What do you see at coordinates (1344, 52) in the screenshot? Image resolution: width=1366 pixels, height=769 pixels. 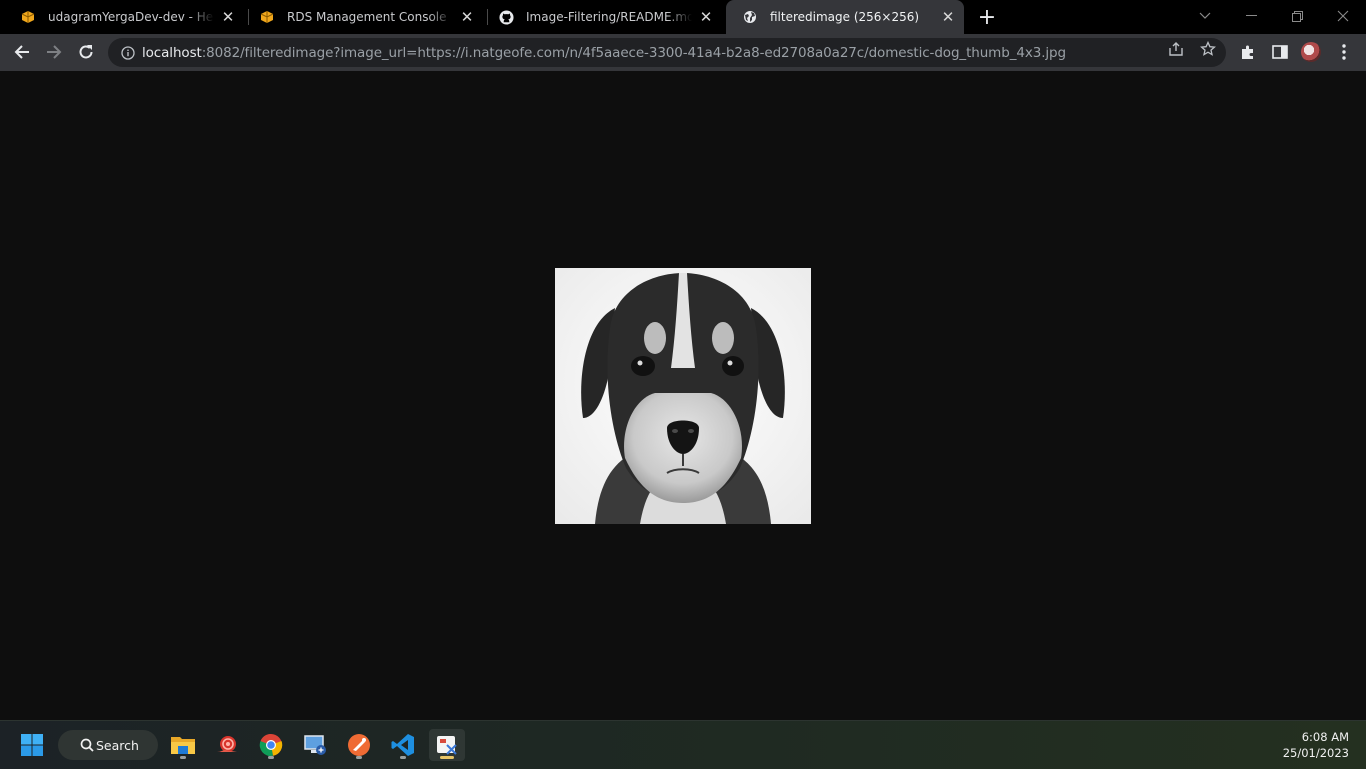 I see `menu-kebab-icon` at bounding box center [1344, 52].